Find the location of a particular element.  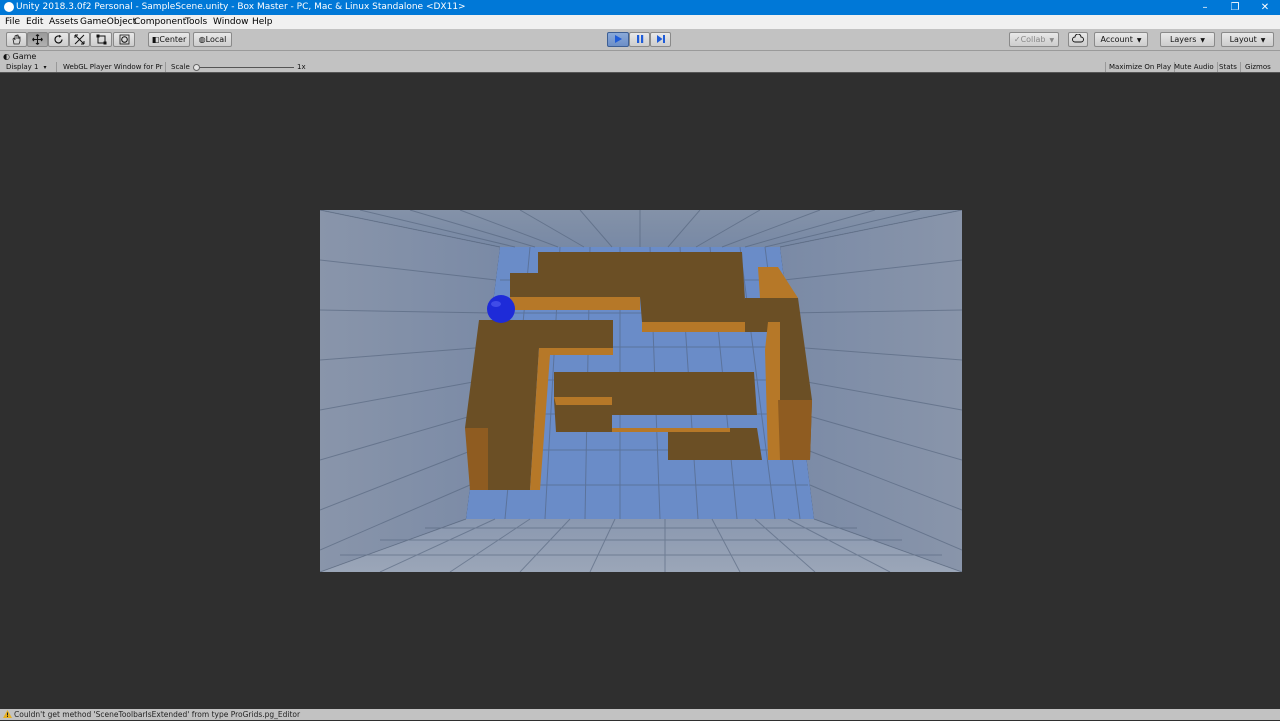

menu-file: File is located at coordinates (12, 22).